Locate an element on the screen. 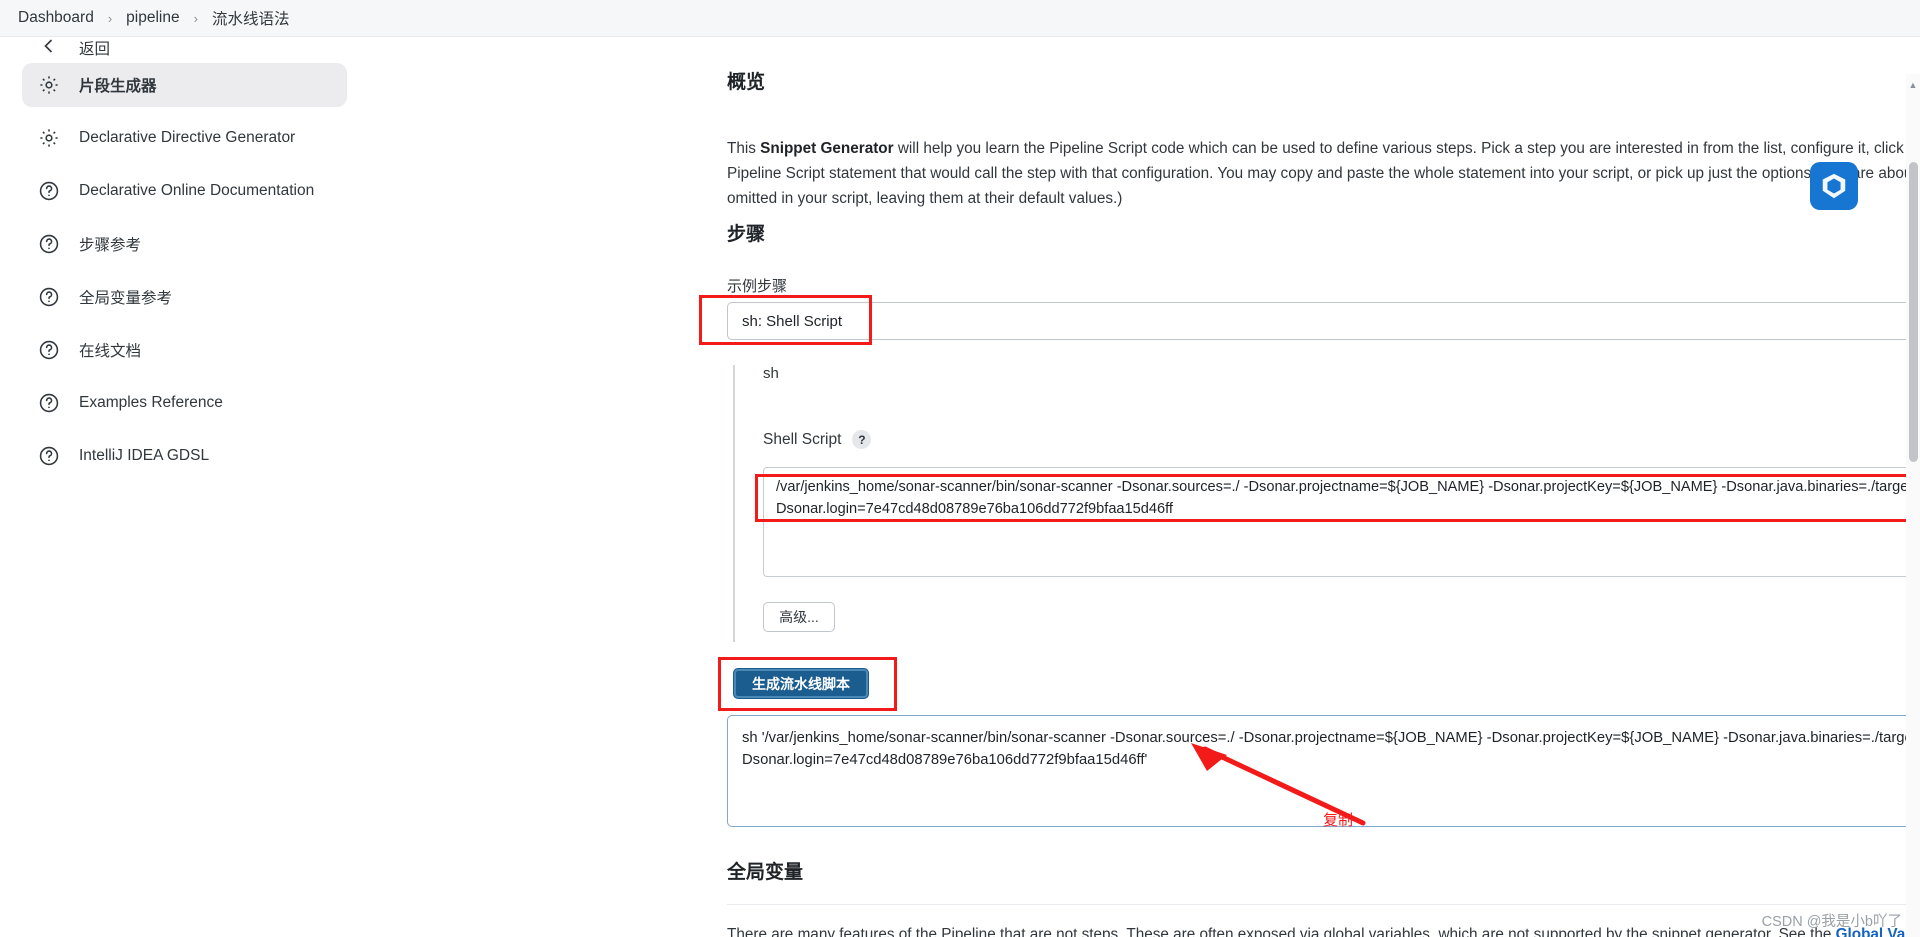 This screenshot has width=1920, height=937. sidebar-item-intellij-idea-gdsl: IntelliJ IDEA GDSL is located at coordinates (184, 456).